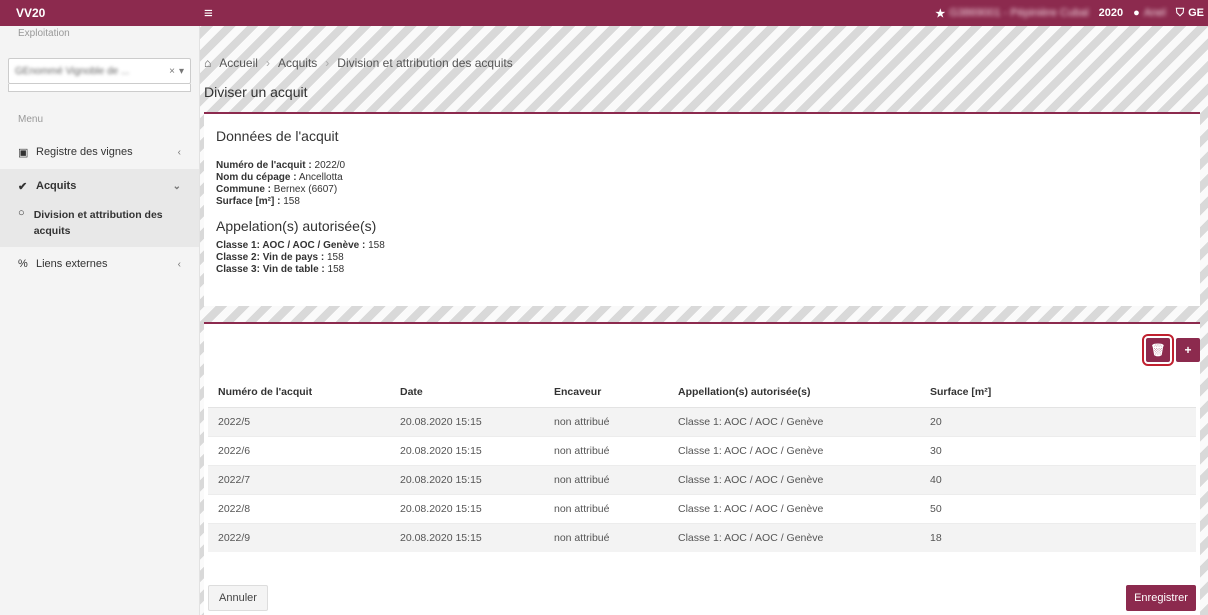 The height and width of the screenshot is (615, 1208). Describe the element at coordinates (258, 201) in the screenshot. I see `acquit-surface: Surface [m²] : 158` at that location.